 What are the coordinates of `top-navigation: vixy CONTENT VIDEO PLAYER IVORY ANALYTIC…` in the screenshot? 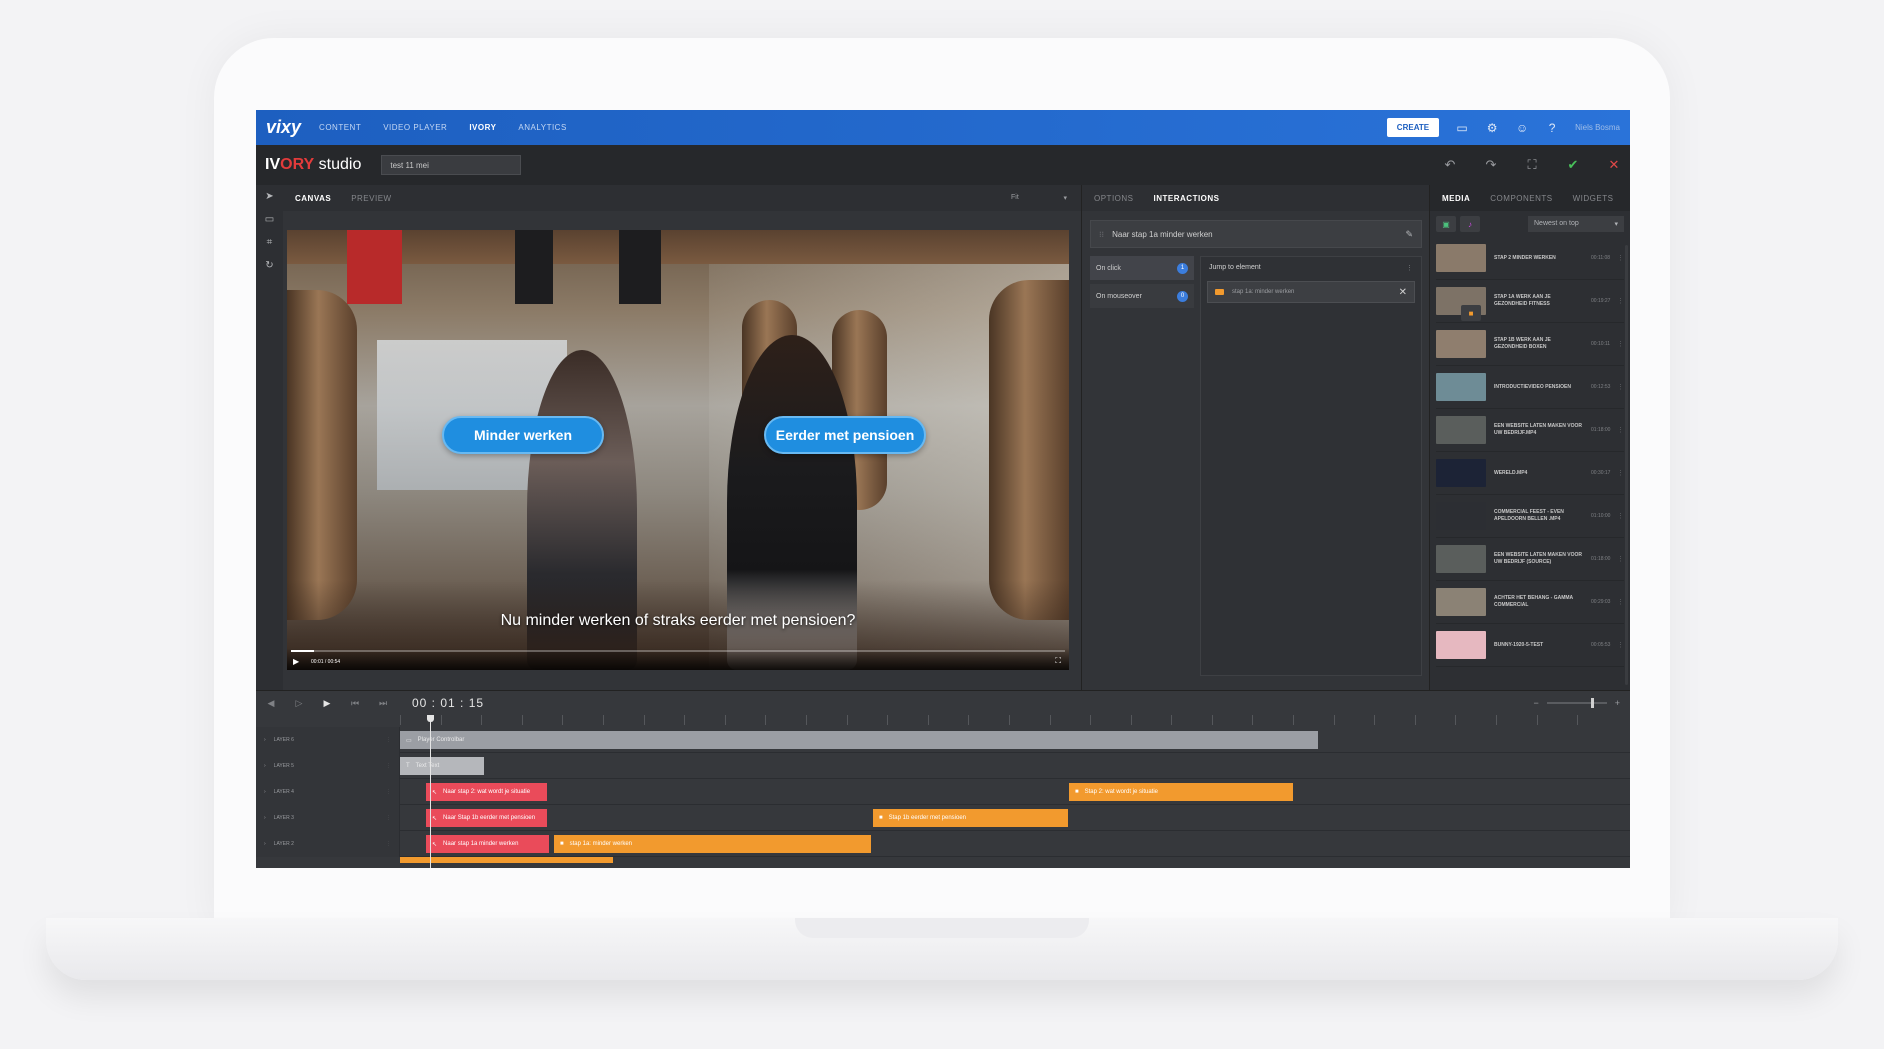 It's located at (943, 127).